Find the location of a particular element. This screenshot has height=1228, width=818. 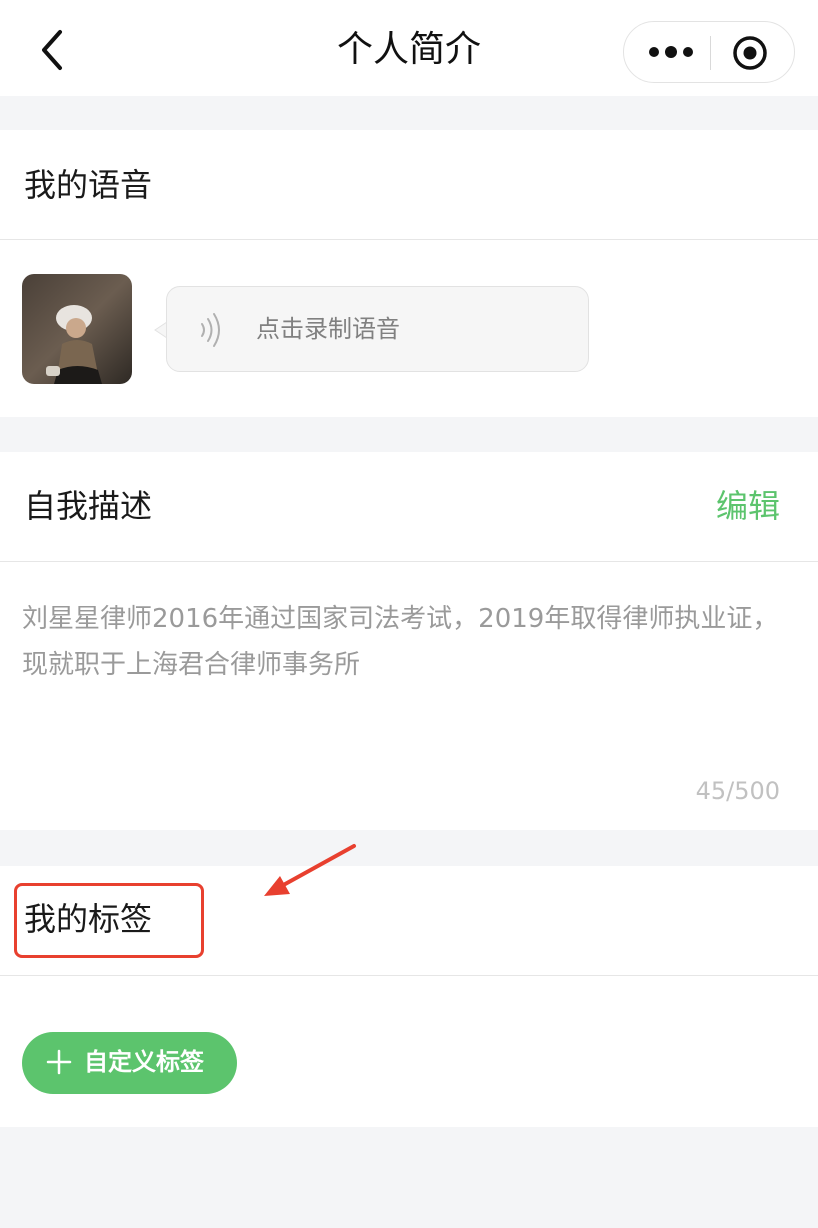

annotation-highlight-box is located at coordinates (109, 920).